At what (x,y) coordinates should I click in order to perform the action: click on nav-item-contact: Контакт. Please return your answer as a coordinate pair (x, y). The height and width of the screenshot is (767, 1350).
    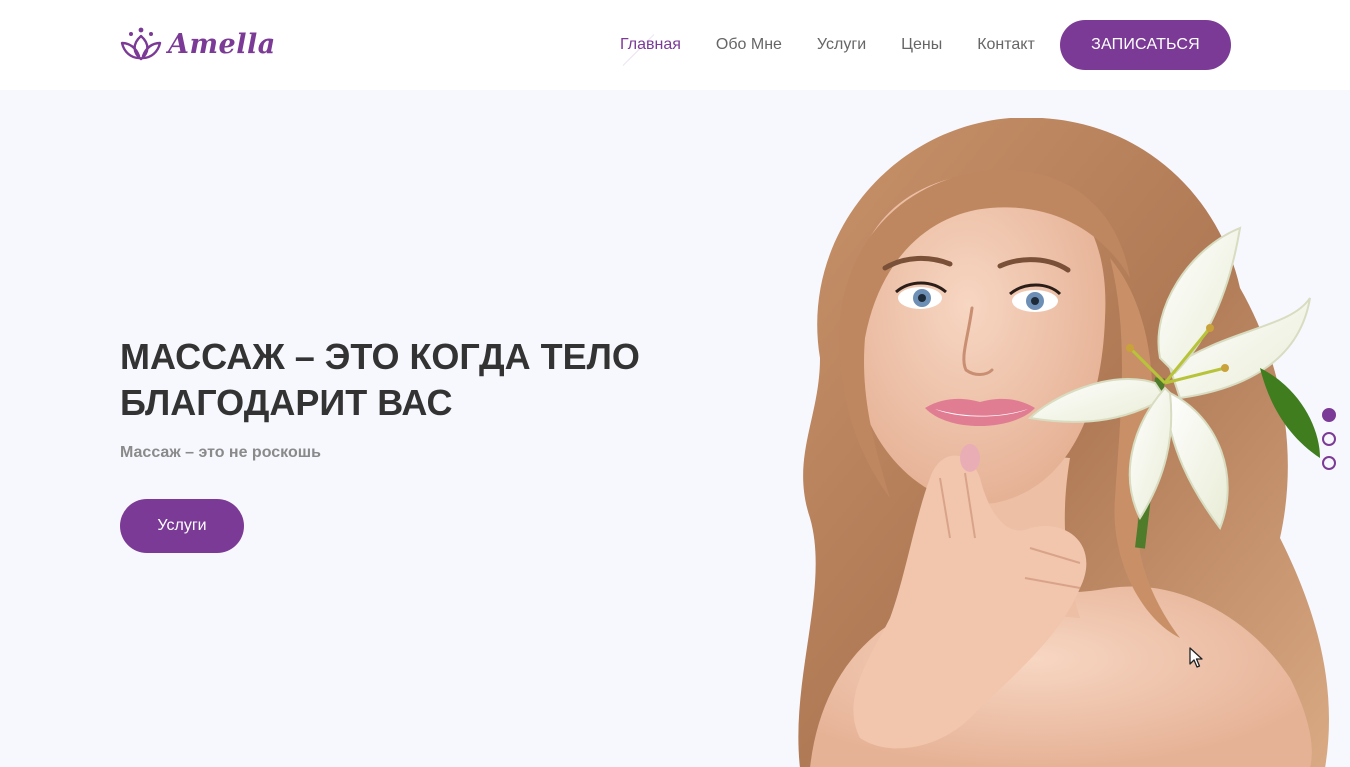
    Looking at the image, I should click on (1006, 45).